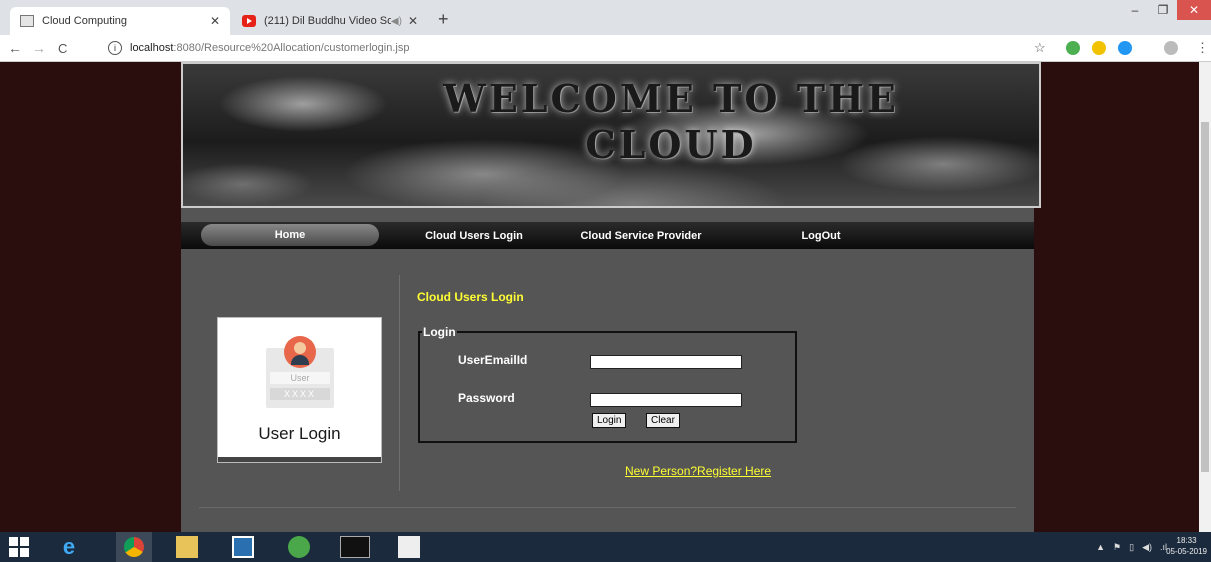  I want to click on vertical-scrollbar, so click(1205, 297).